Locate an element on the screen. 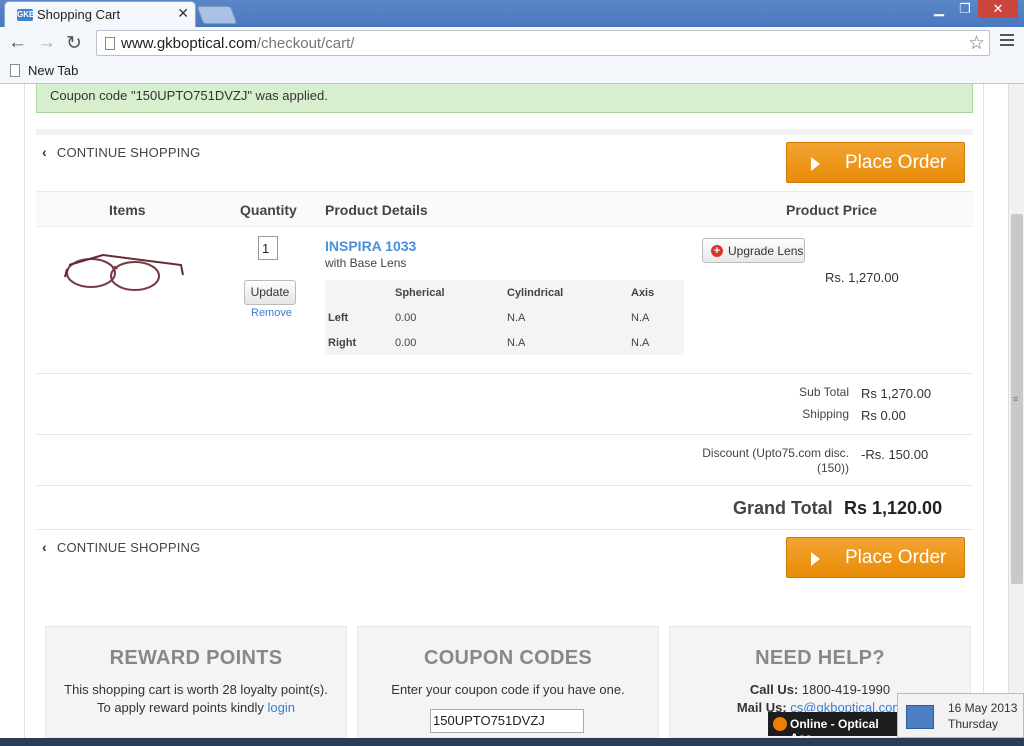 The height and width of the screenshot is (746, 1024). upgrade-lens-label: Upgrade Lens is located at coordinates (766, 251).